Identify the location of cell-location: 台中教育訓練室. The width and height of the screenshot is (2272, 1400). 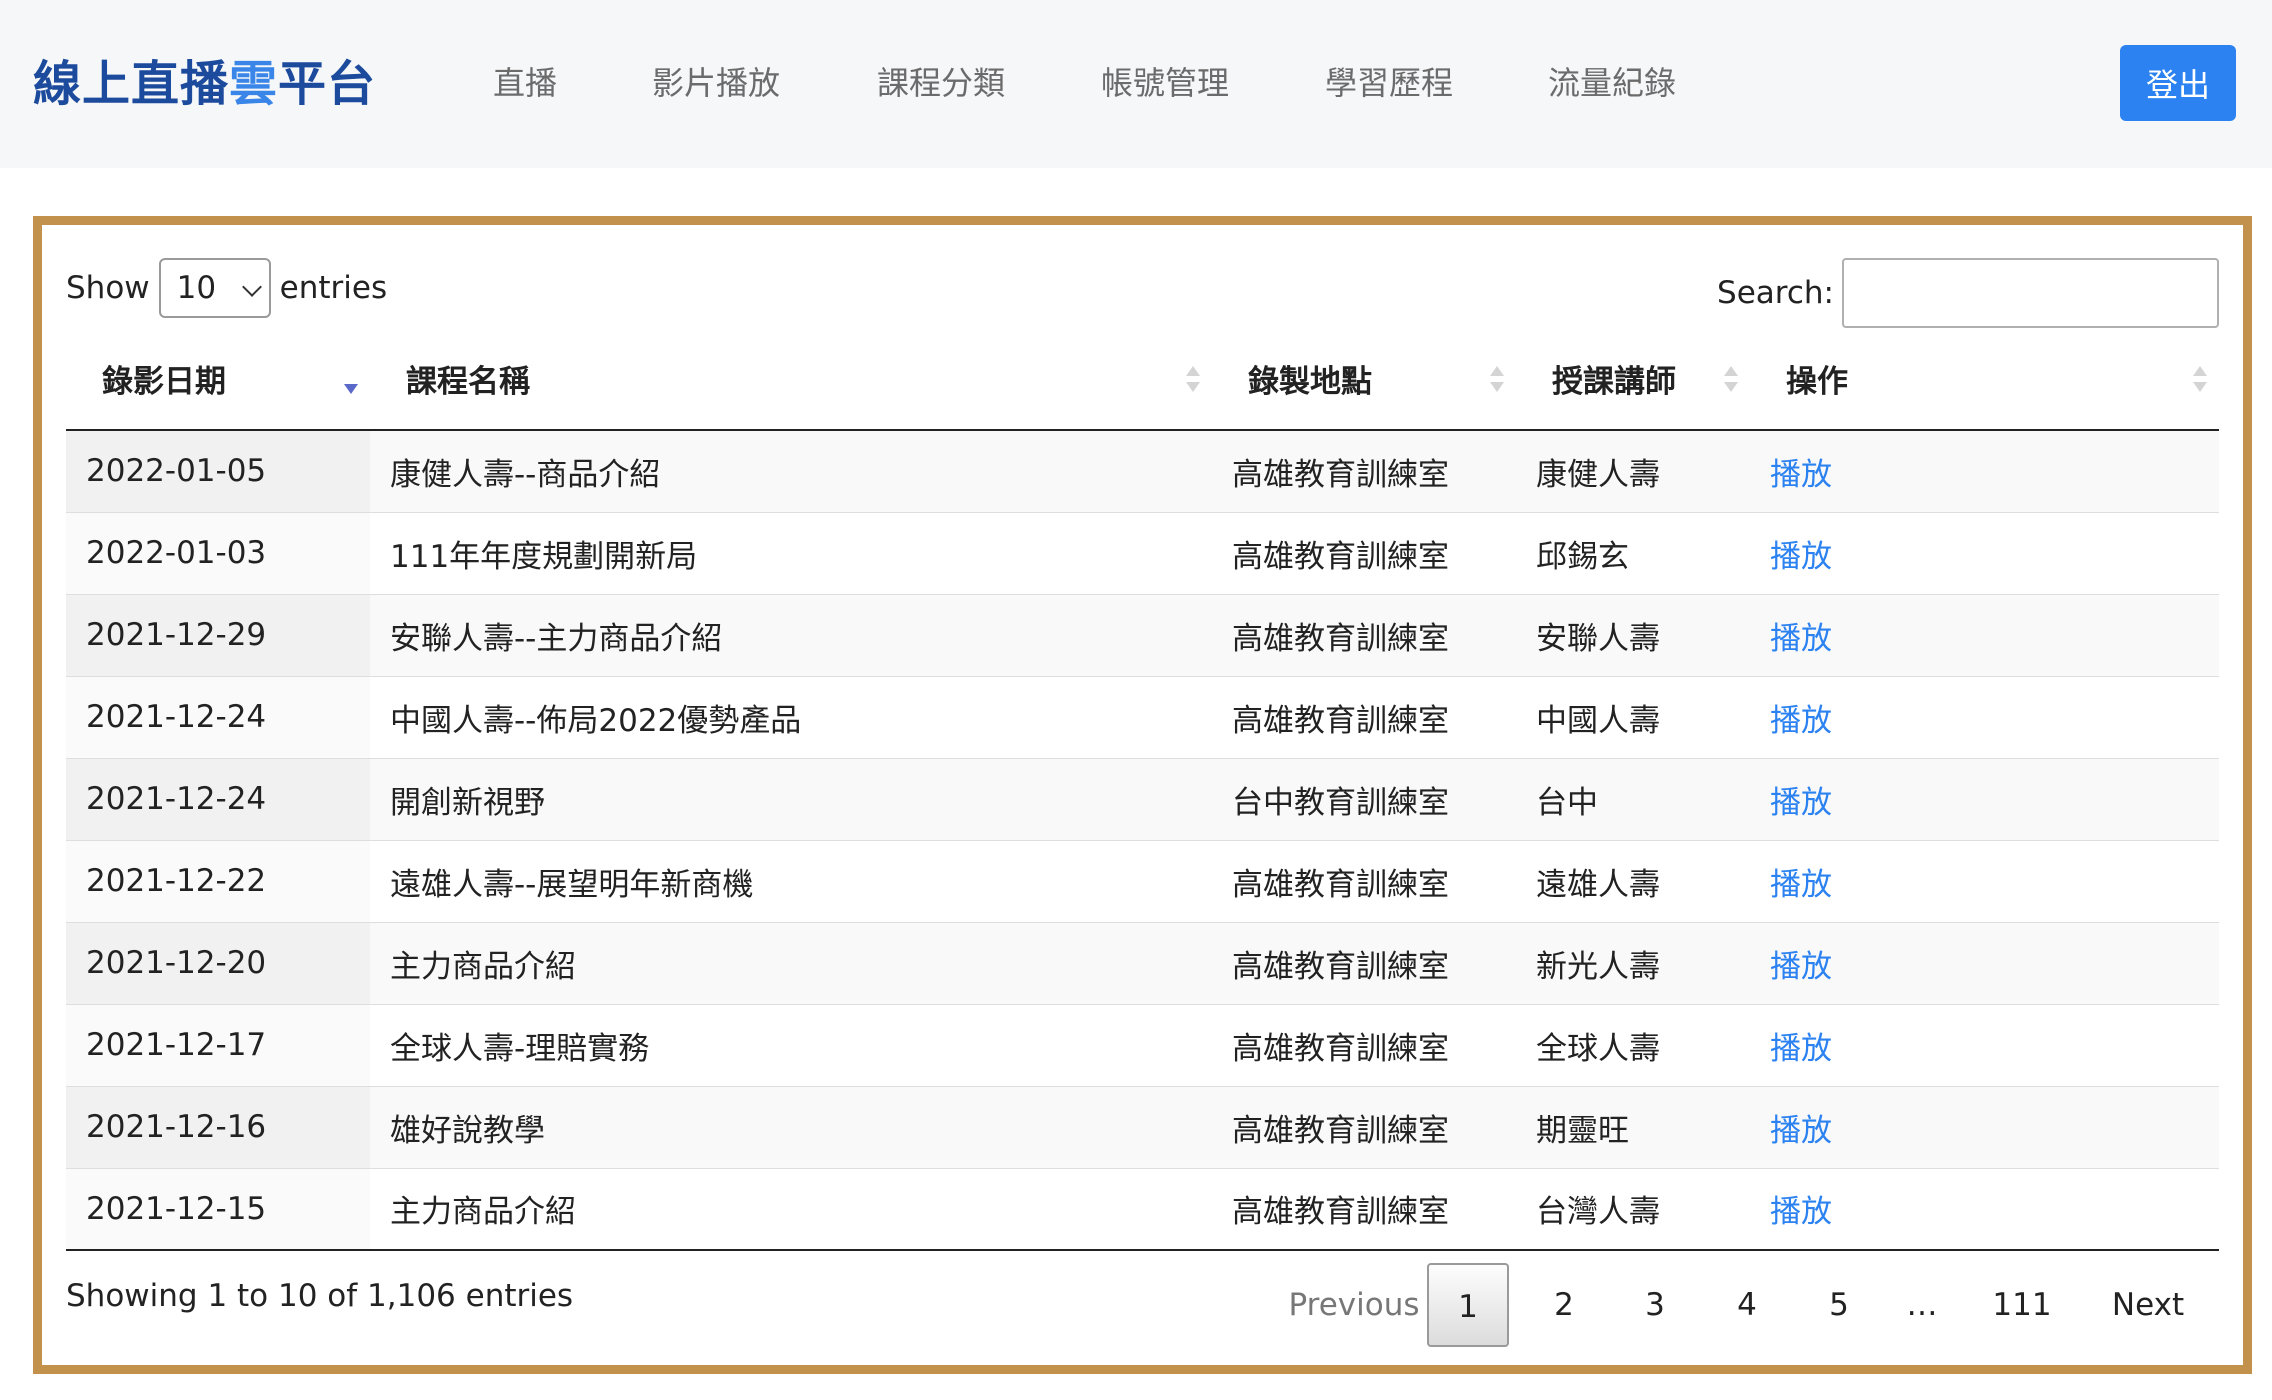
(1364, 798).